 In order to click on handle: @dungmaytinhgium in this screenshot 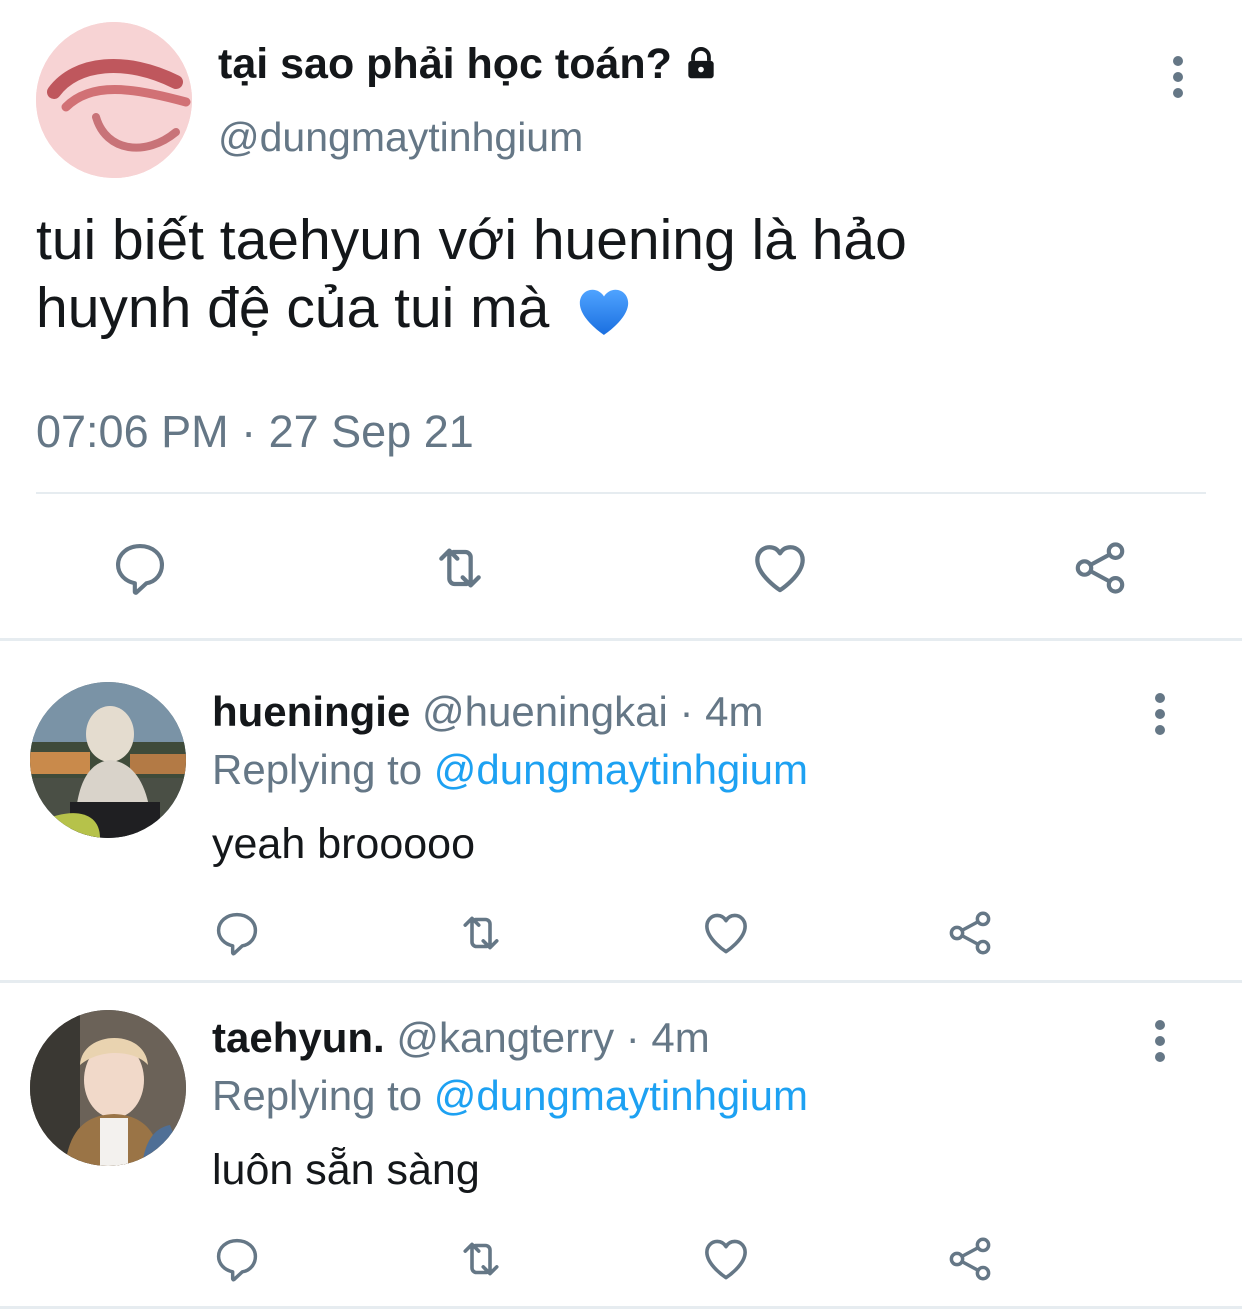, I will do `click(400, 137)`.